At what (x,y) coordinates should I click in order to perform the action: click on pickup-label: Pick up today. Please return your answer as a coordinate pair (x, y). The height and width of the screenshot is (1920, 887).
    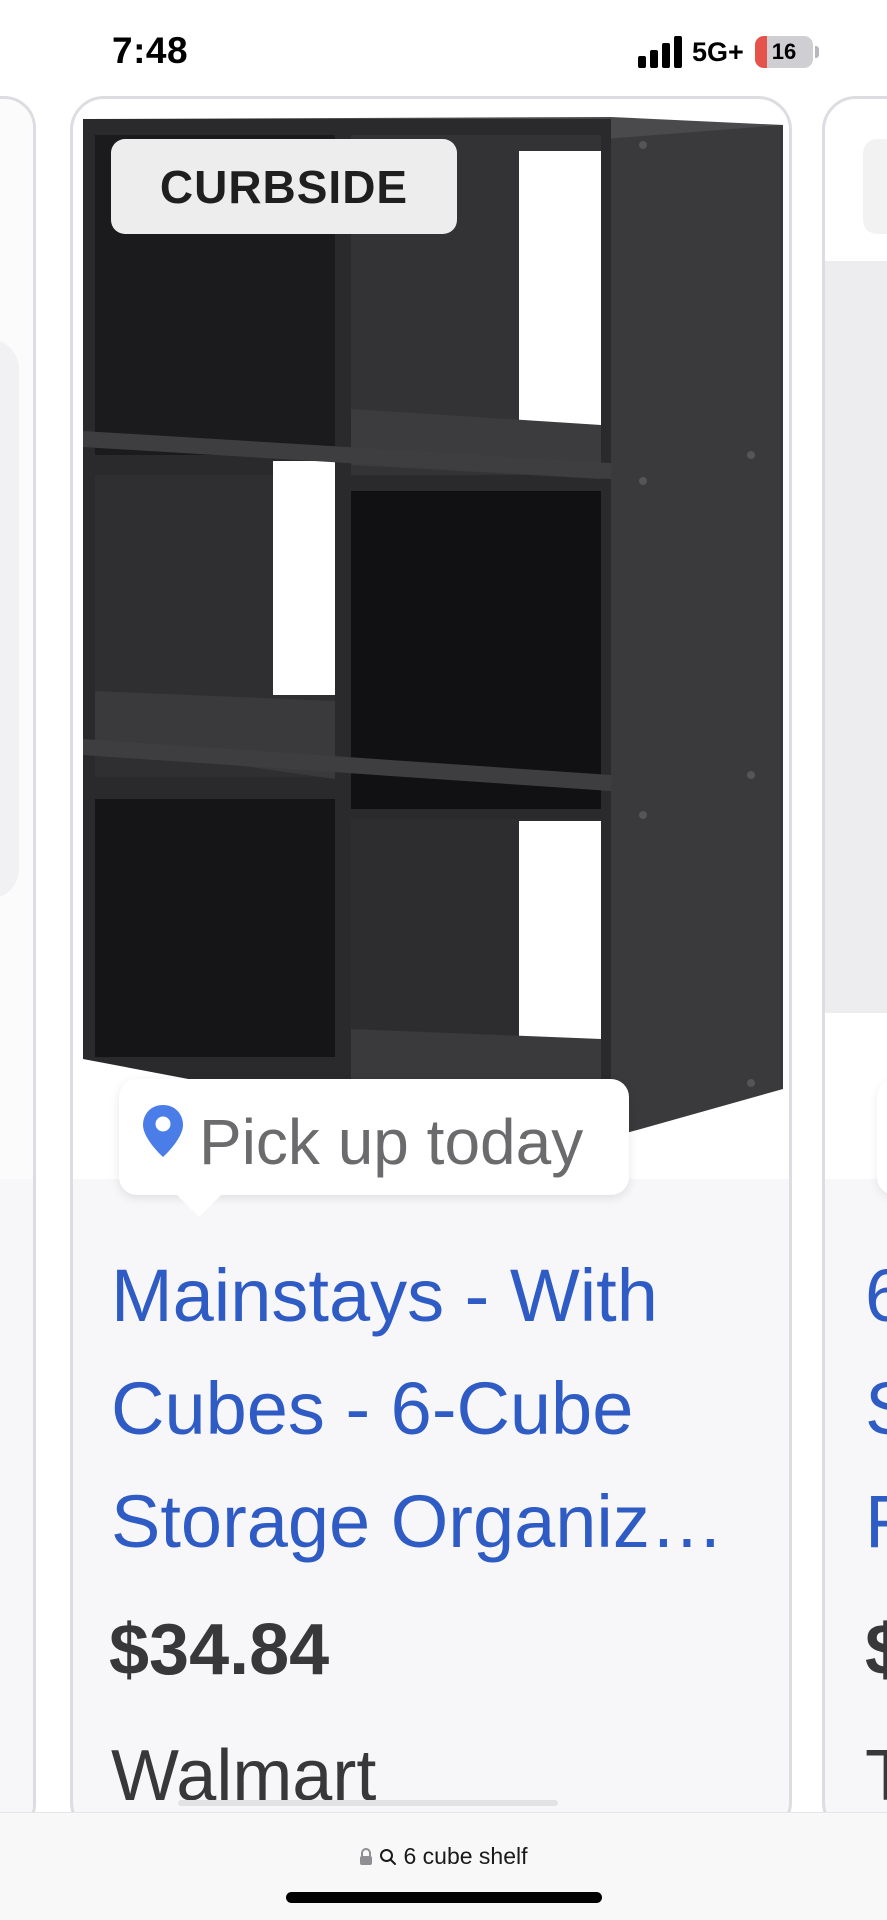
    Looking at the image, I should click on (391, 1142).